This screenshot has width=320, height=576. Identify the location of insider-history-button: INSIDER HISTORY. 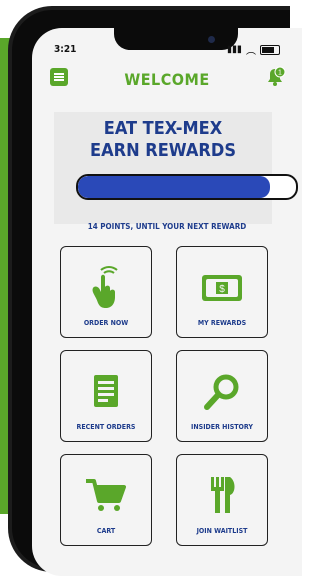
(222, 396).